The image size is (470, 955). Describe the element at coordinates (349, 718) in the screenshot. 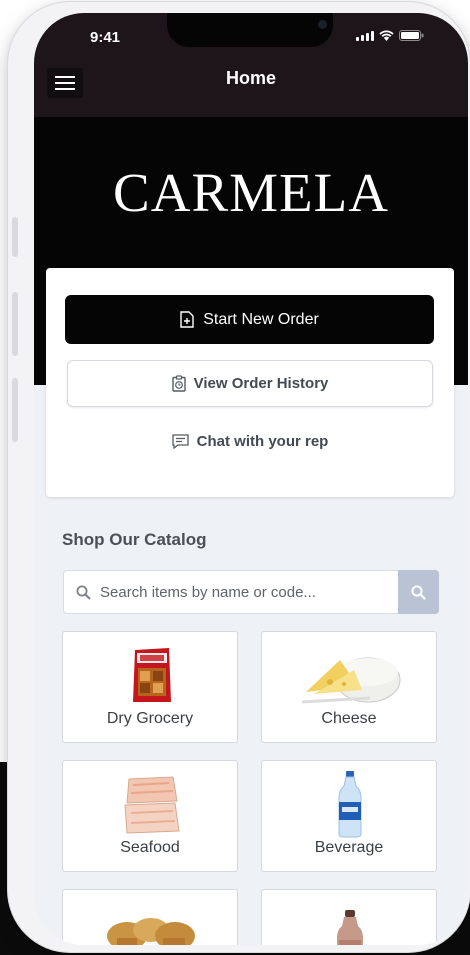

I see `category-label: Cheese` at that location.